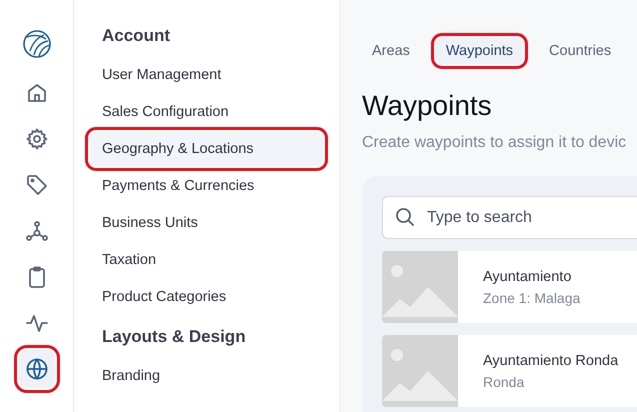  What do you see at coordinates (531, 298) in the screenshot?
I see `waypoint-zone: Zone 1: Malaga` at bounding box center [531, 298].